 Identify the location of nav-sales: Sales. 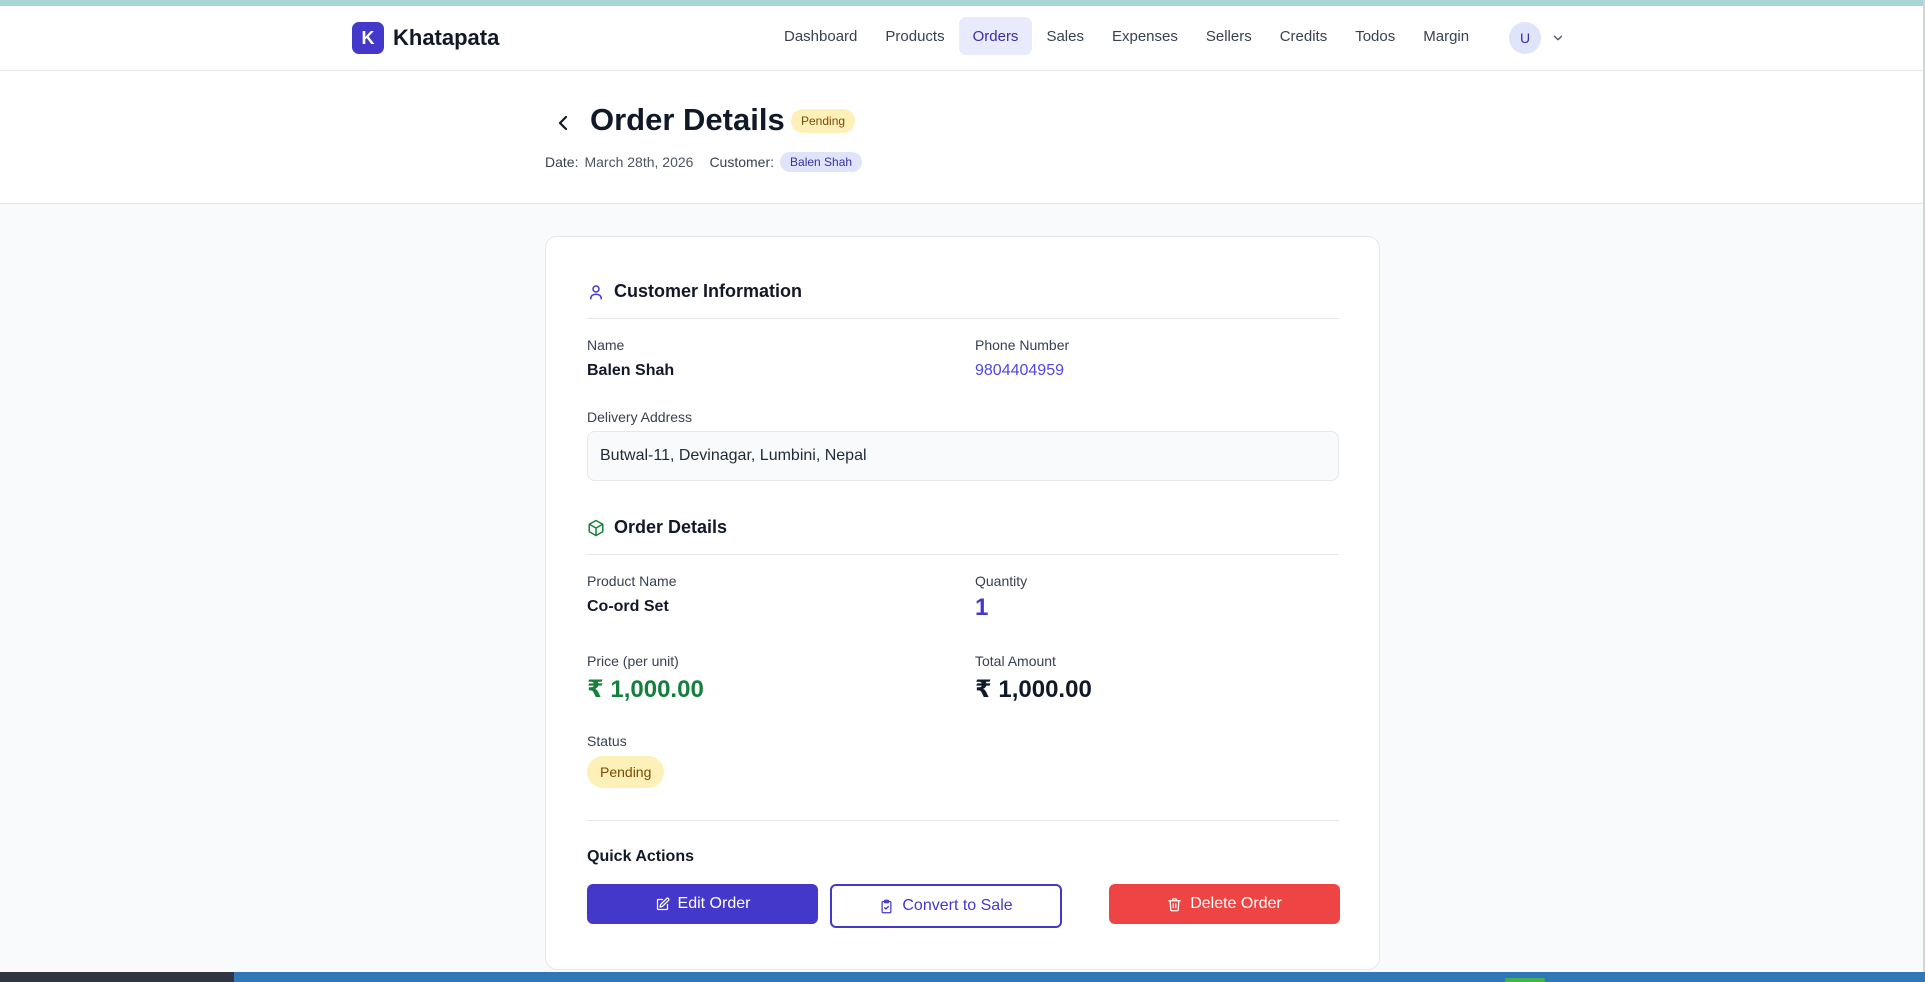
(1065, 36).